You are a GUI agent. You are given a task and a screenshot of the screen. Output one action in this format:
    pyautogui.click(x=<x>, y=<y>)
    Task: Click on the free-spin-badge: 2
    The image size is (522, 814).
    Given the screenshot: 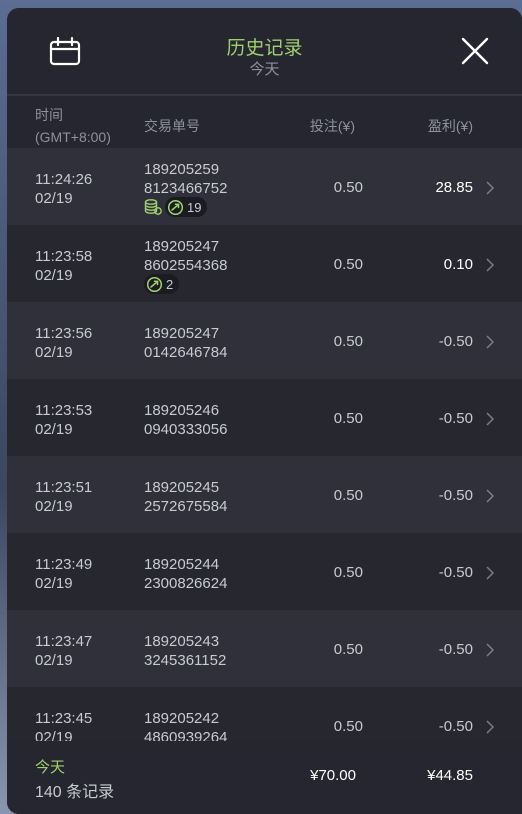 What is the action you would take?
    pyautogui.click(x=162, y=284)
    